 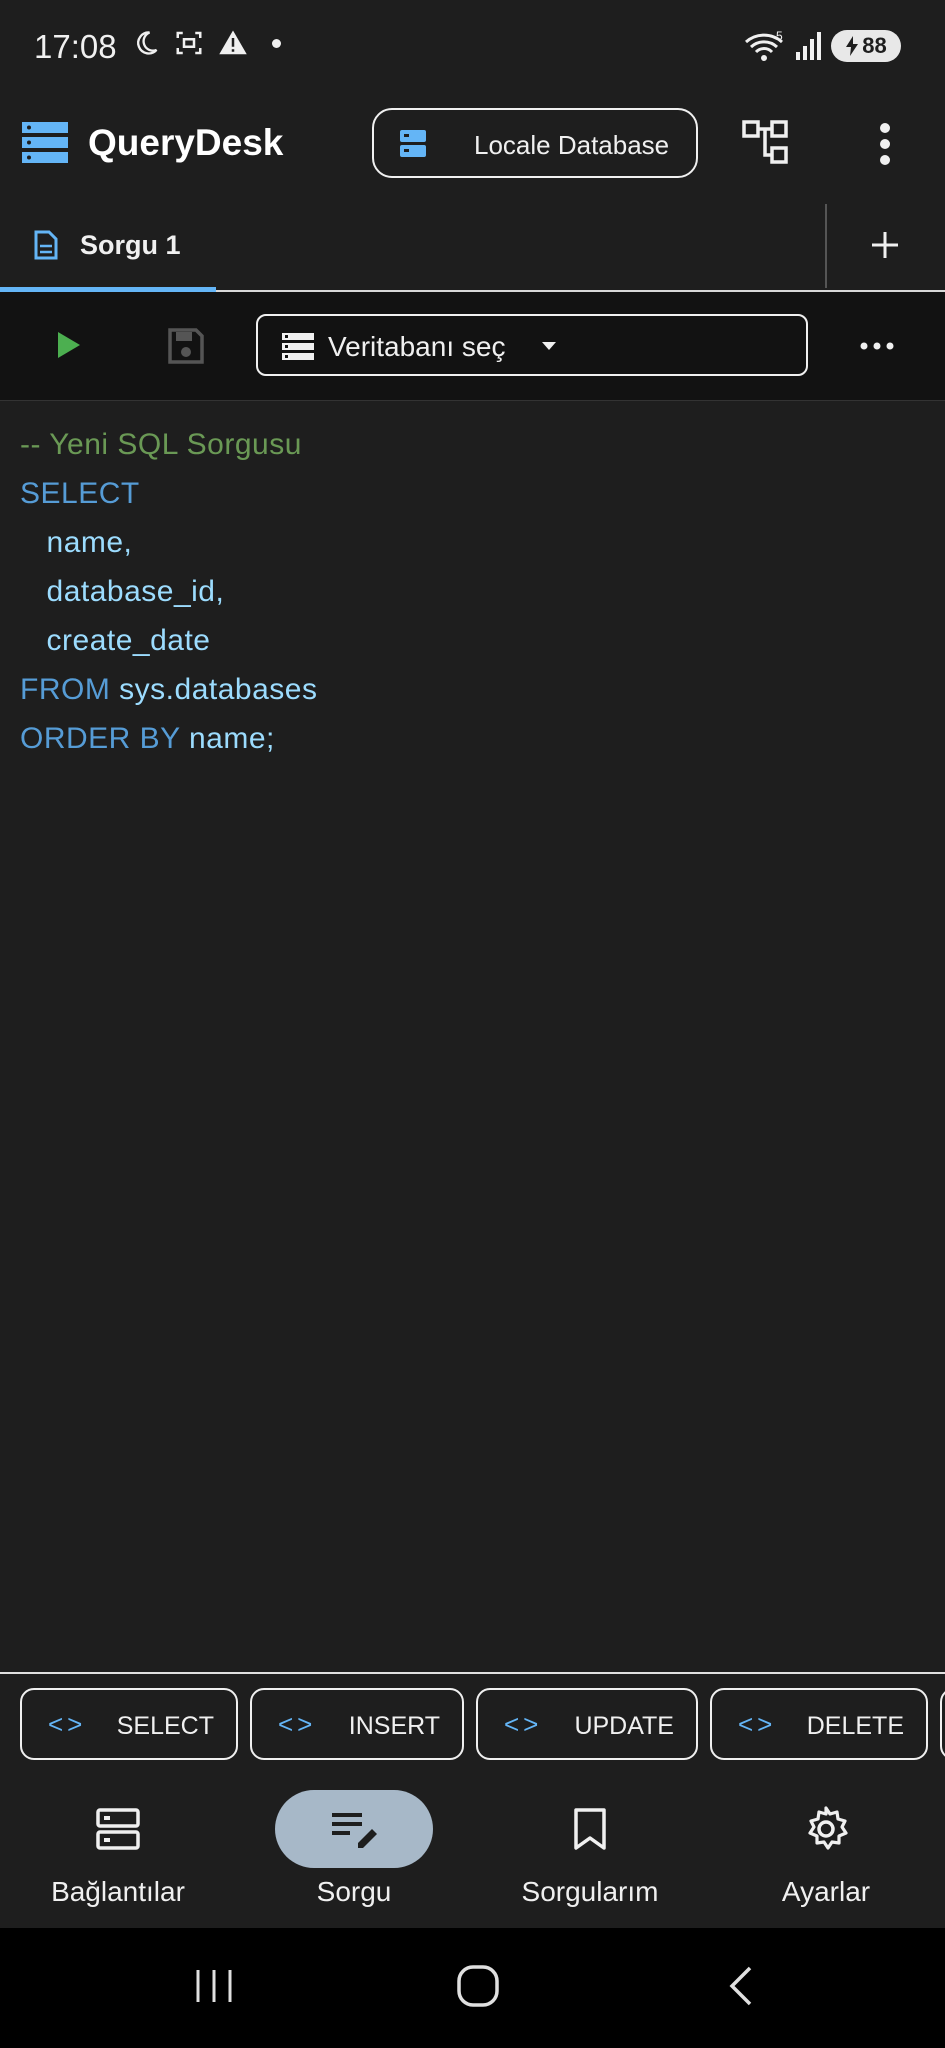 What do you see at coordinates (118, 1891) in the screenshot?
I see `nav-label: Bağlantılar` at bounding box center [118, 1891].